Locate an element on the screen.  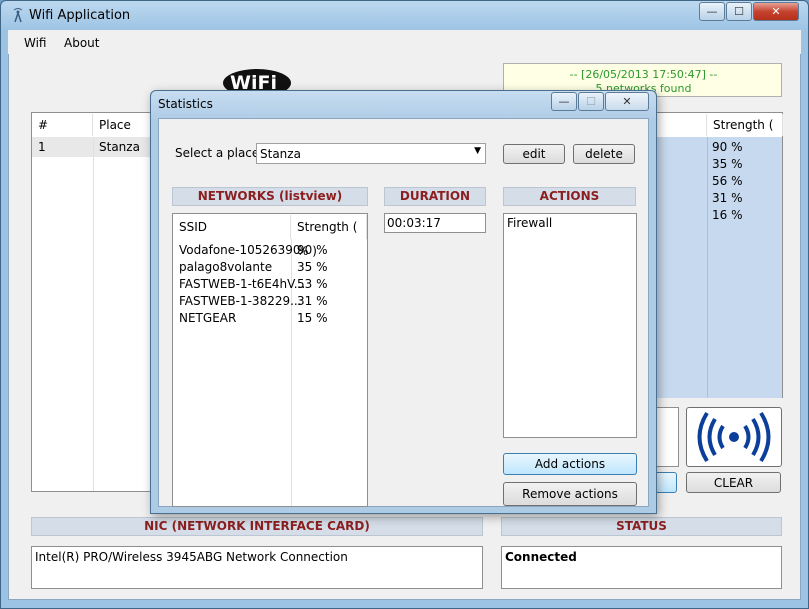
menu-wifi: Wifi is located at coordinates (35, 43).